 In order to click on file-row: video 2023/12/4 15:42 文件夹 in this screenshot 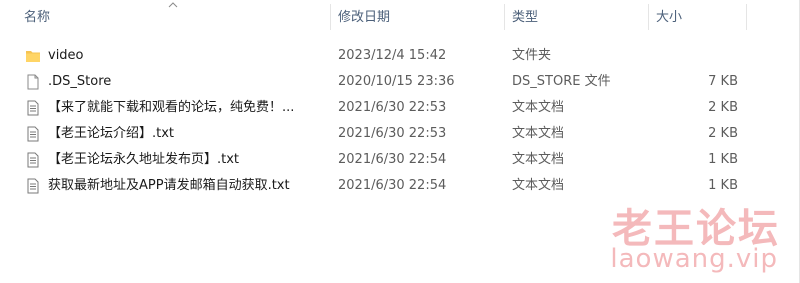, I will do `click(399, 56)`.